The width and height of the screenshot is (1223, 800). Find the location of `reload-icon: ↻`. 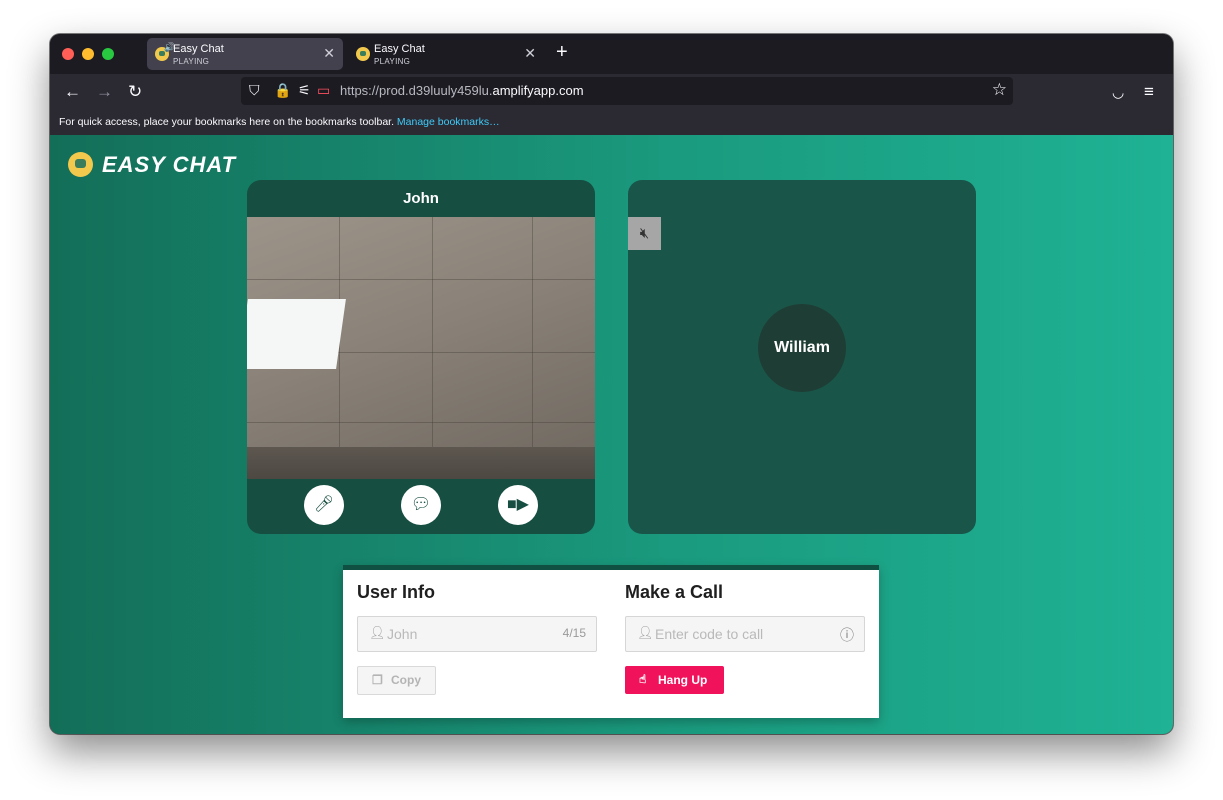

reload-icon: ↻ is located at coordinates (135, 92).